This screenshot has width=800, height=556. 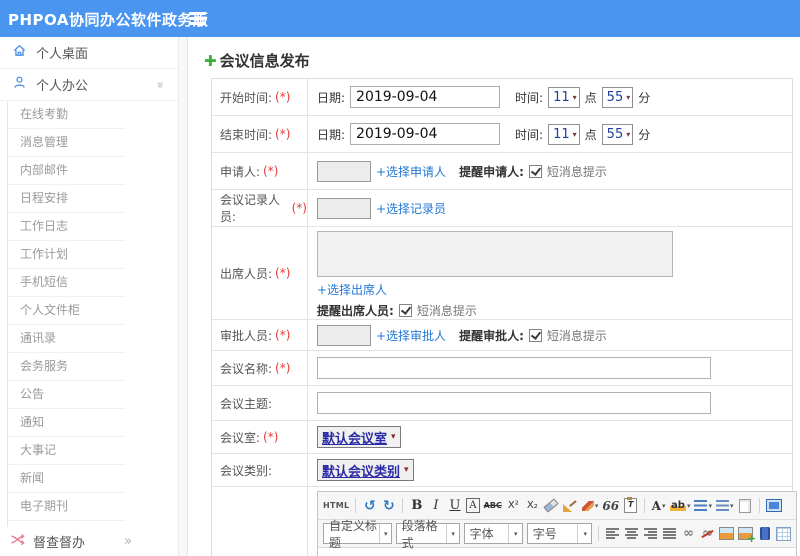 What do you see at coordinates (32, 394) in the screenshot?
I see `sidebar-subitem-label: 公告` at bounding box center [32, 394].